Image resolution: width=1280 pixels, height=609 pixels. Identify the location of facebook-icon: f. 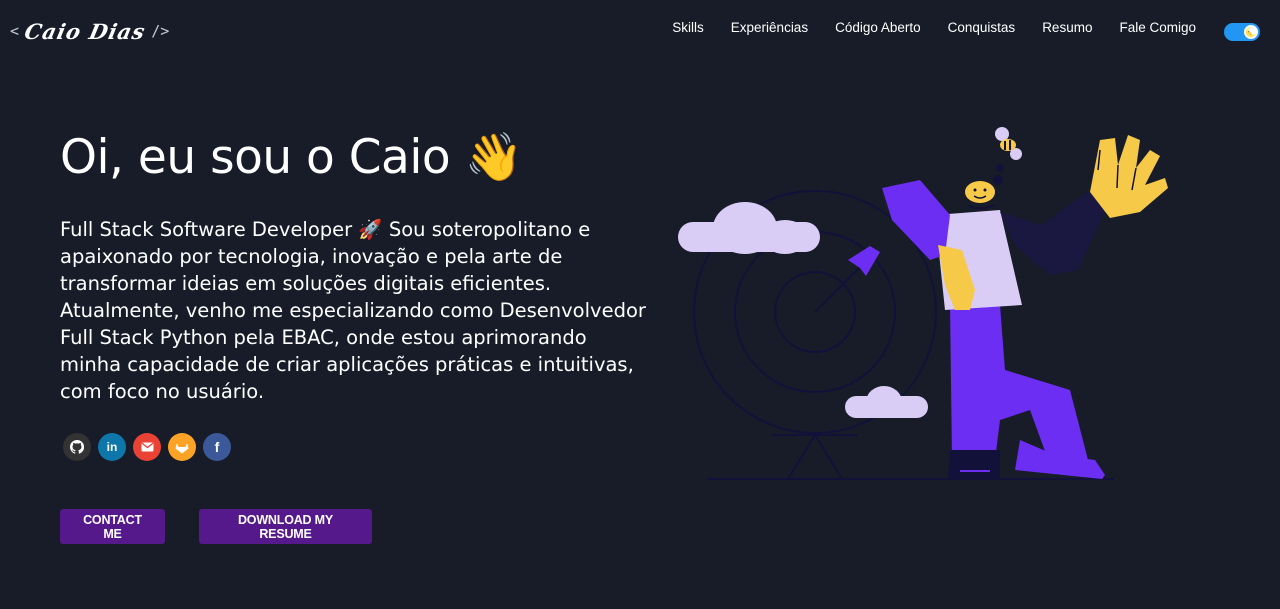
(217, 447).